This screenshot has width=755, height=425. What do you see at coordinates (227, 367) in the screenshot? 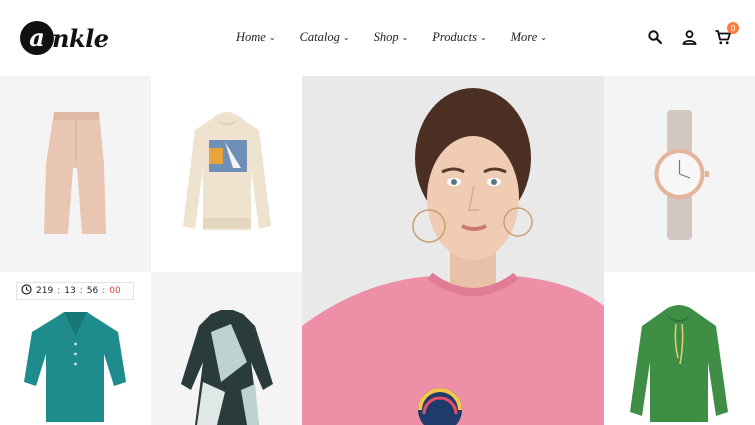
I see `dress-image` at bounding box center [227, 367].